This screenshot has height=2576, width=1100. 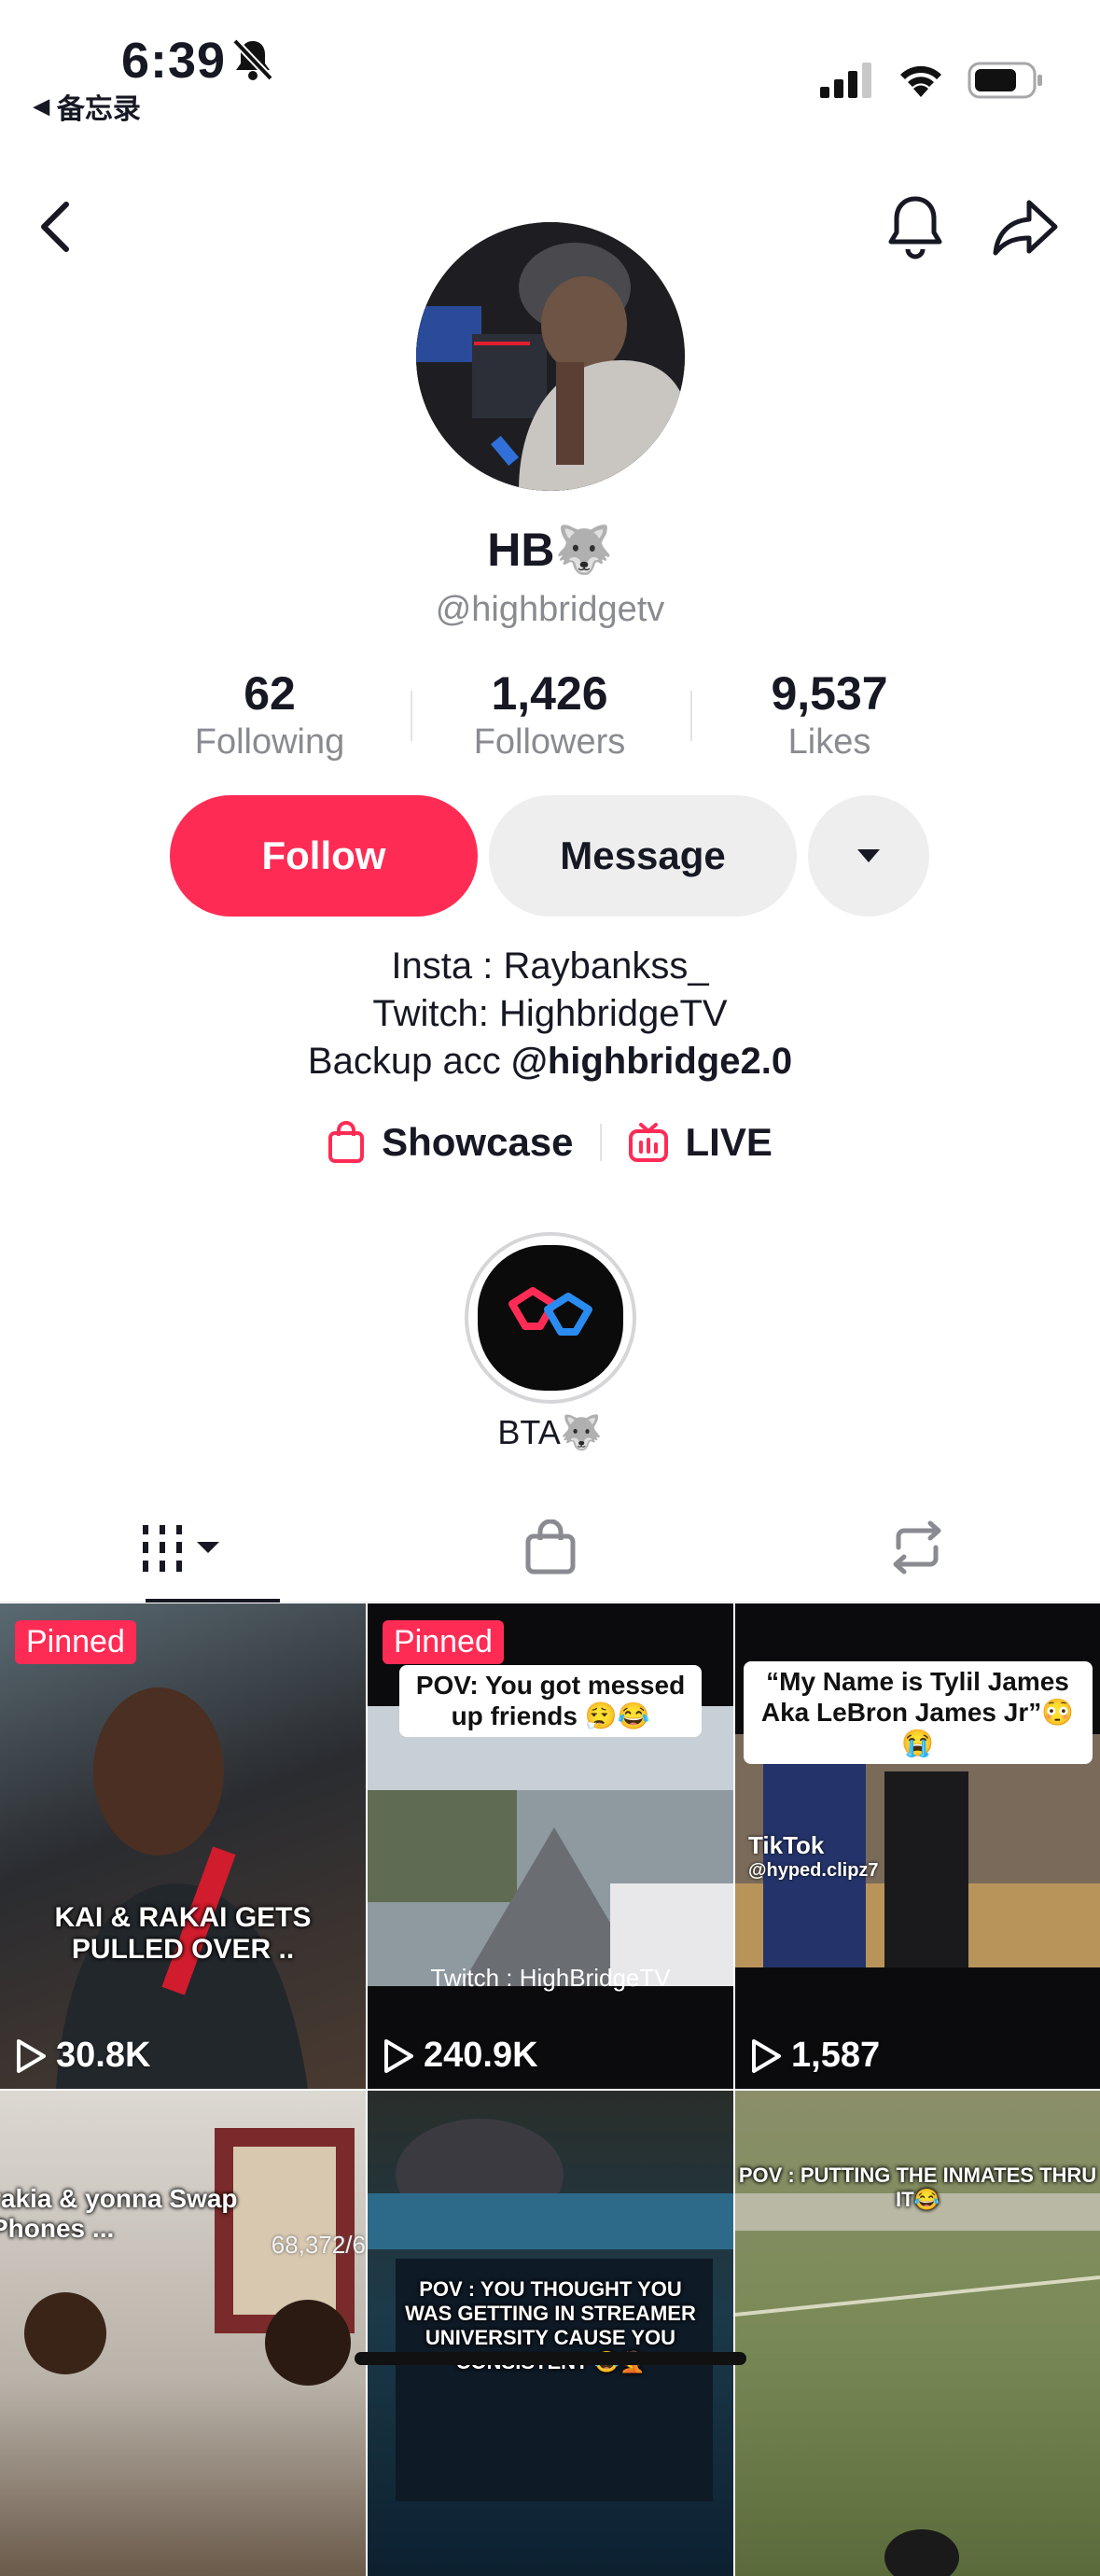 I want to click on bio-backup-prefix: Backup acc, so click(x=409, y=1061).